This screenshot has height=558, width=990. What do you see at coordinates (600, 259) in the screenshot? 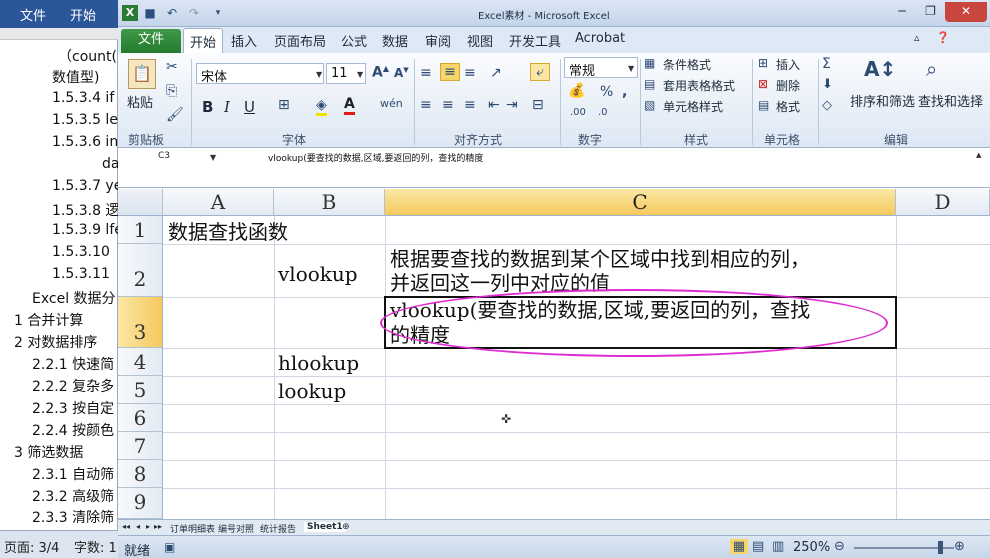
I see `cell-c2-line-1: 根据要查找的数据到某个区域中找到相应的列，` at bounding box center [600, 259].